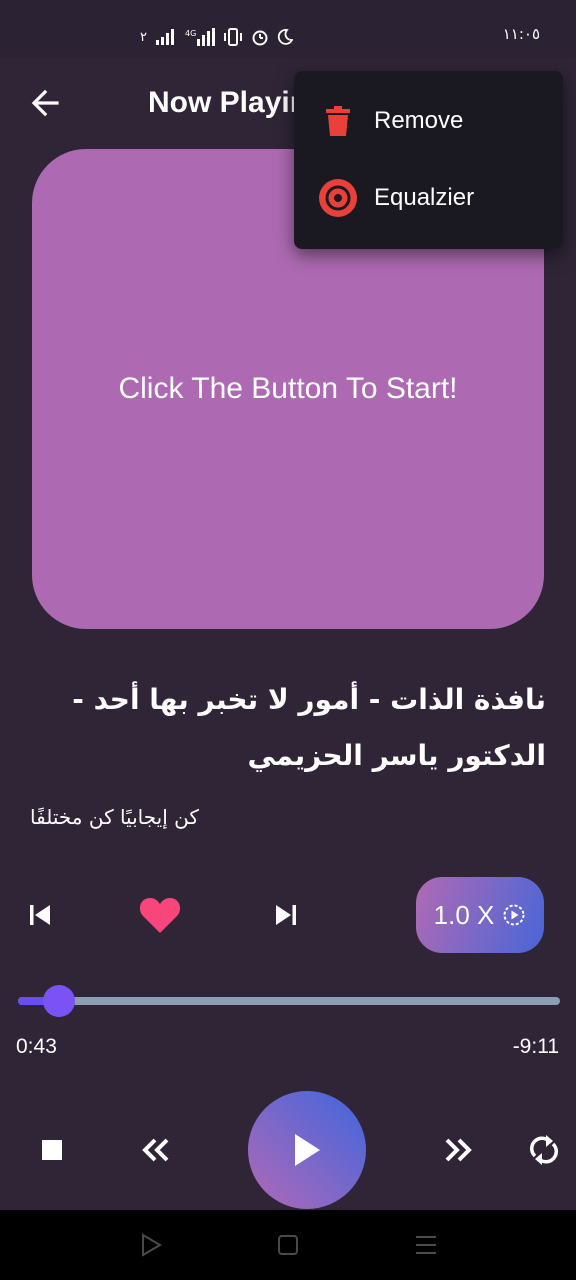  Describe the element at coordinates (289, 1001) in the screenshot. I see `seek-bar` at that location.